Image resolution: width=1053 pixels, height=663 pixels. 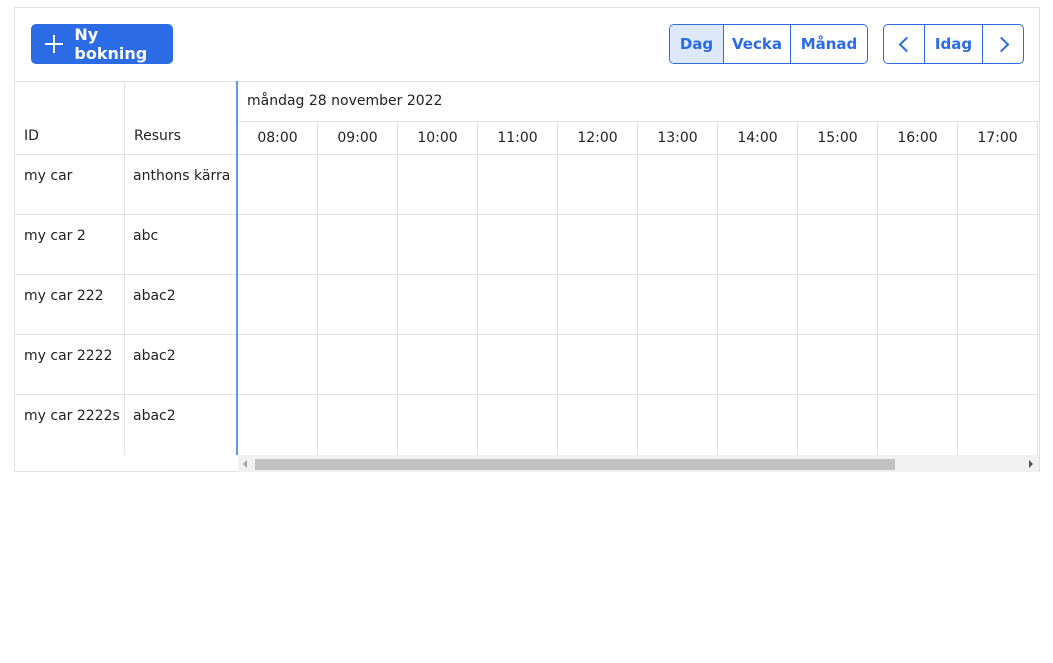 What do you see at coordinates (438, 138) in the screenshot?
I see `hour-label: 10:00` at bounding box center [438, 138].